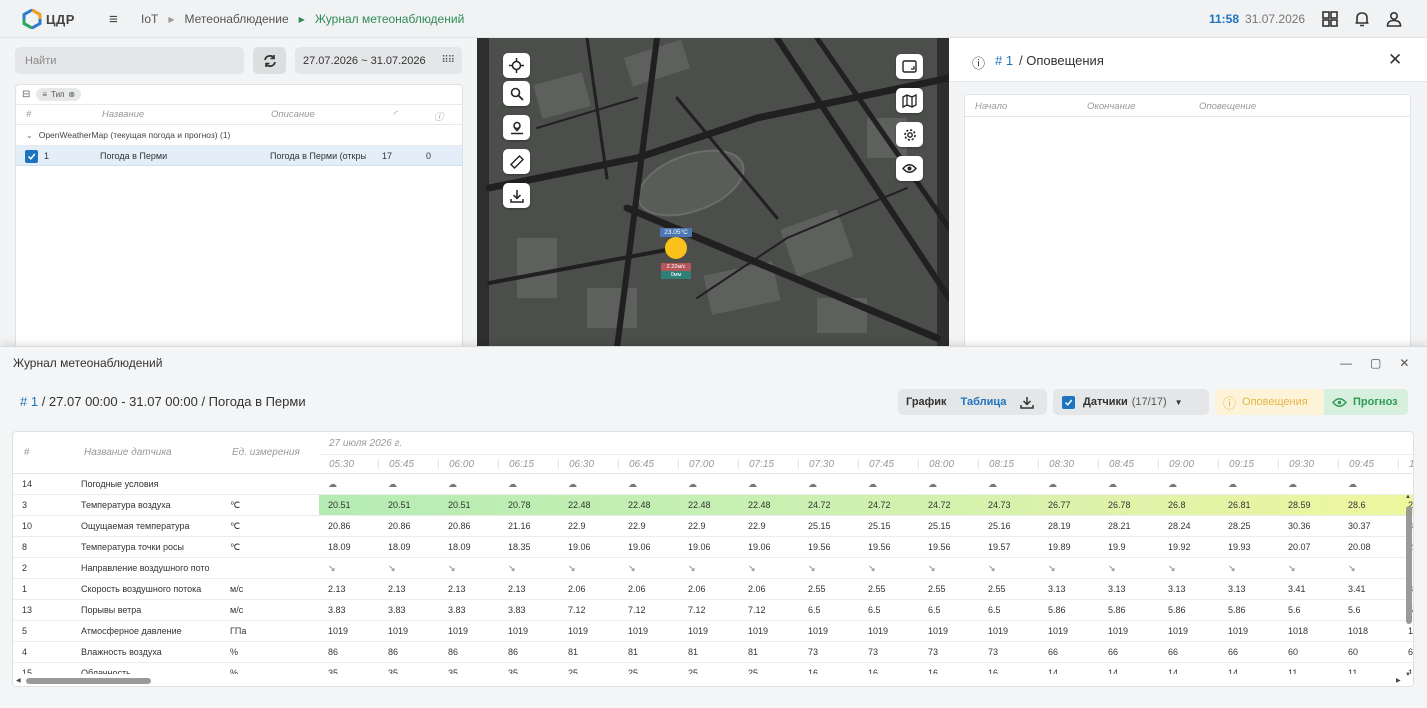 Image resolution: width=1427 pixels, height=708 pixels. What do you see at coordinates (991, 106) in the screenshot?
I see `col-start: Начало` at bounding box center [991, 106].